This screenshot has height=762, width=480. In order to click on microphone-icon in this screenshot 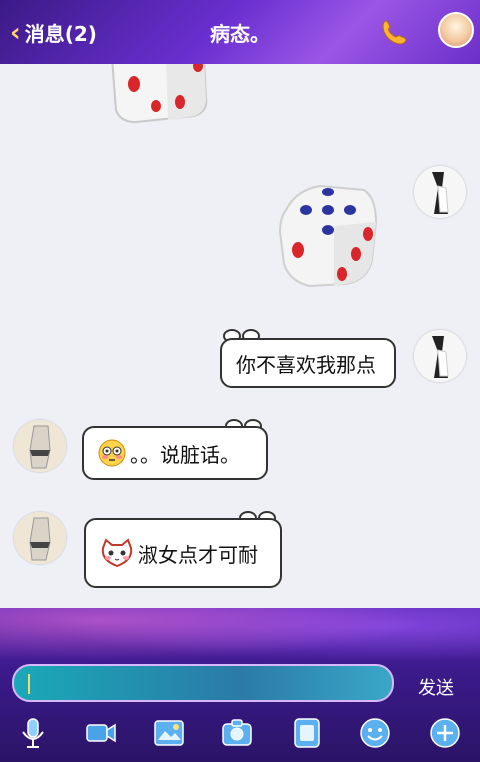, I will do `click(33, 733)`.